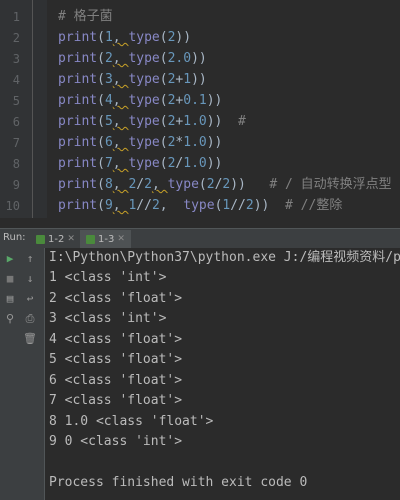 The width and height of the screenshot is (400, 500). I want to click on layout-icon: ▤, so click(10, 299).